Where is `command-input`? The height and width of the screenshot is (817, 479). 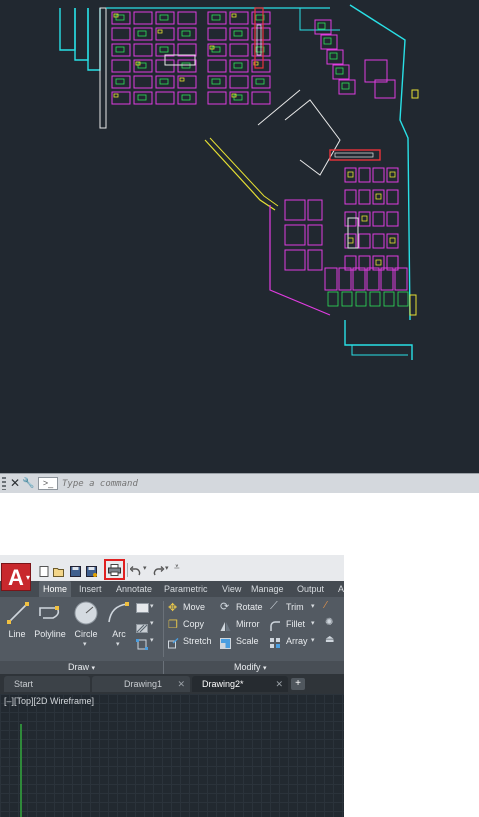
command-input is located at coordinates (267, 483).